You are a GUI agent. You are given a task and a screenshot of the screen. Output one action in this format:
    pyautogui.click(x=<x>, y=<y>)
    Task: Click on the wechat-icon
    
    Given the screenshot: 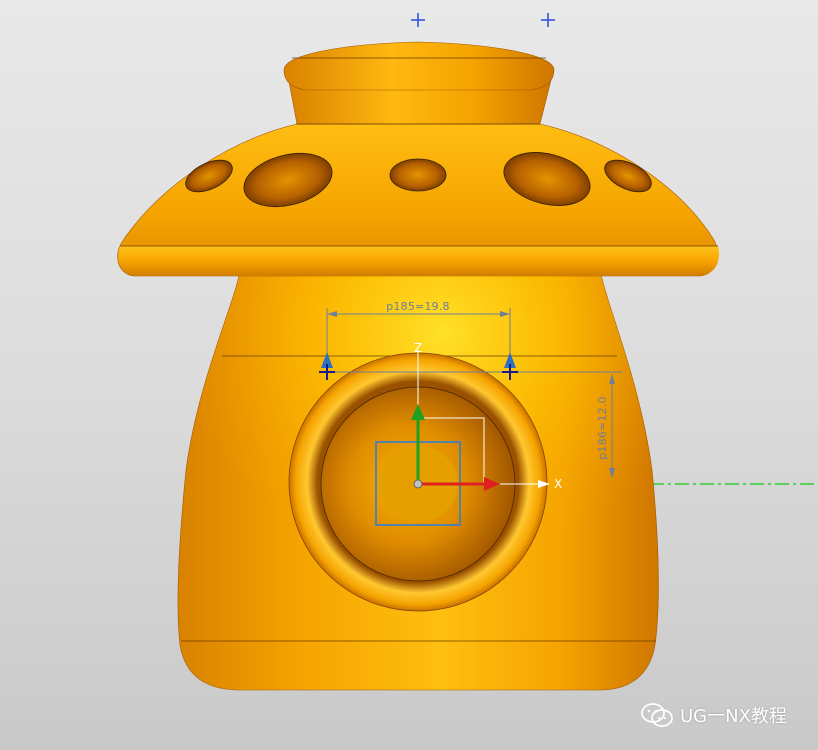 What is the action you would take?
    pyautogui.click(x=657, y=715)
    